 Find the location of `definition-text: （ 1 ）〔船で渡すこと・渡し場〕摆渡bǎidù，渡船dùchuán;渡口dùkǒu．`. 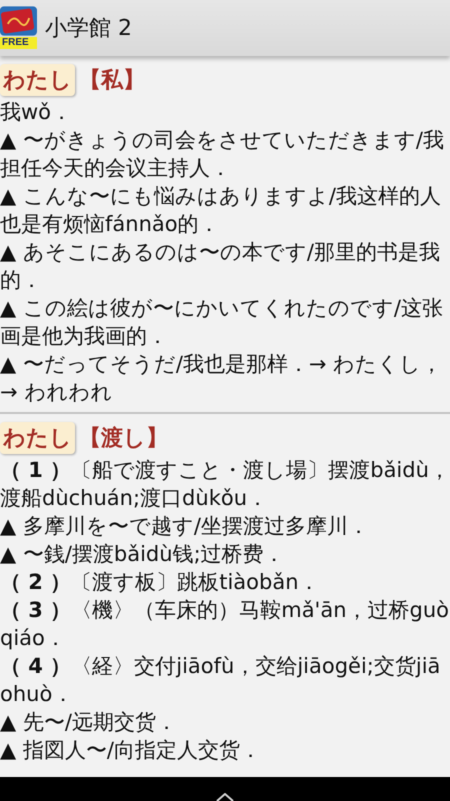

definition-text: （ 1 ）〔船で渡すこと・渡し場〕摆渡bǎidù，渡船dùchuán;渡口dùkǒu． is located at coordinates (225, 484).